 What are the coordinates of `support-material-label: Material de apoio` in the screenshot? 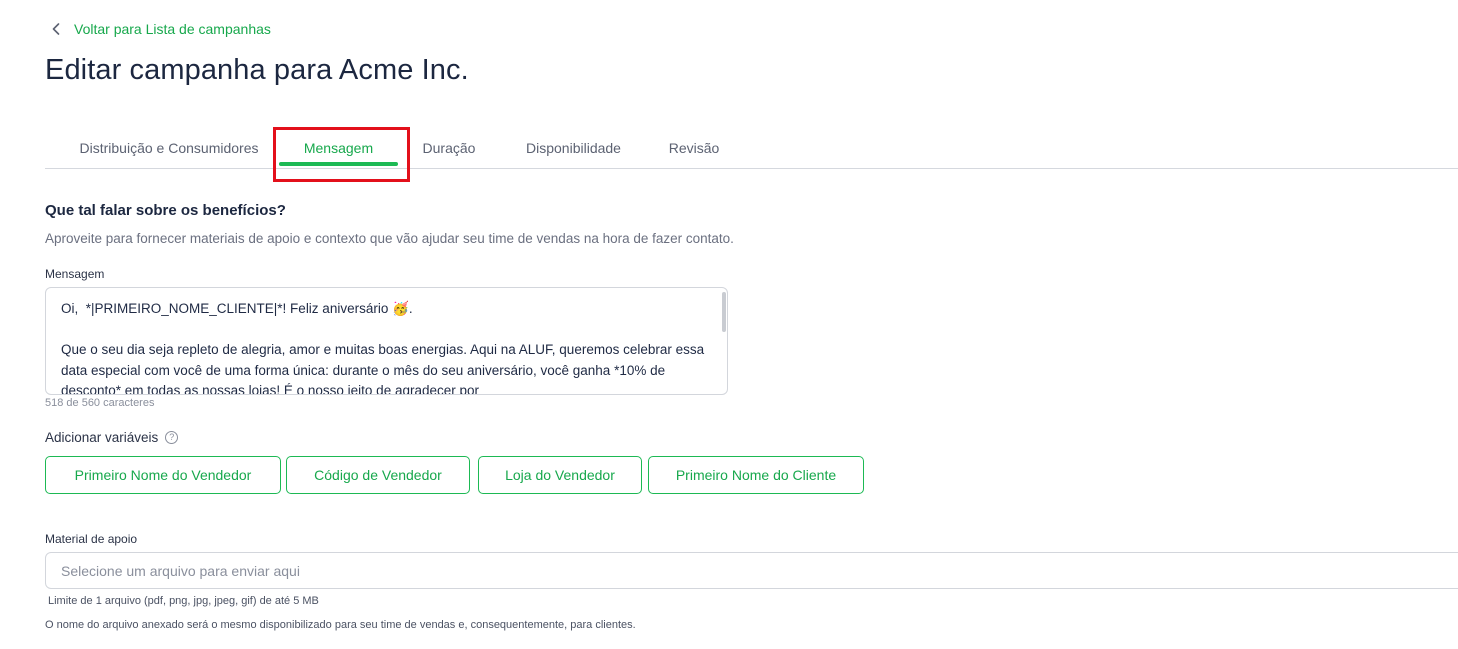 It's located at (91, 539).